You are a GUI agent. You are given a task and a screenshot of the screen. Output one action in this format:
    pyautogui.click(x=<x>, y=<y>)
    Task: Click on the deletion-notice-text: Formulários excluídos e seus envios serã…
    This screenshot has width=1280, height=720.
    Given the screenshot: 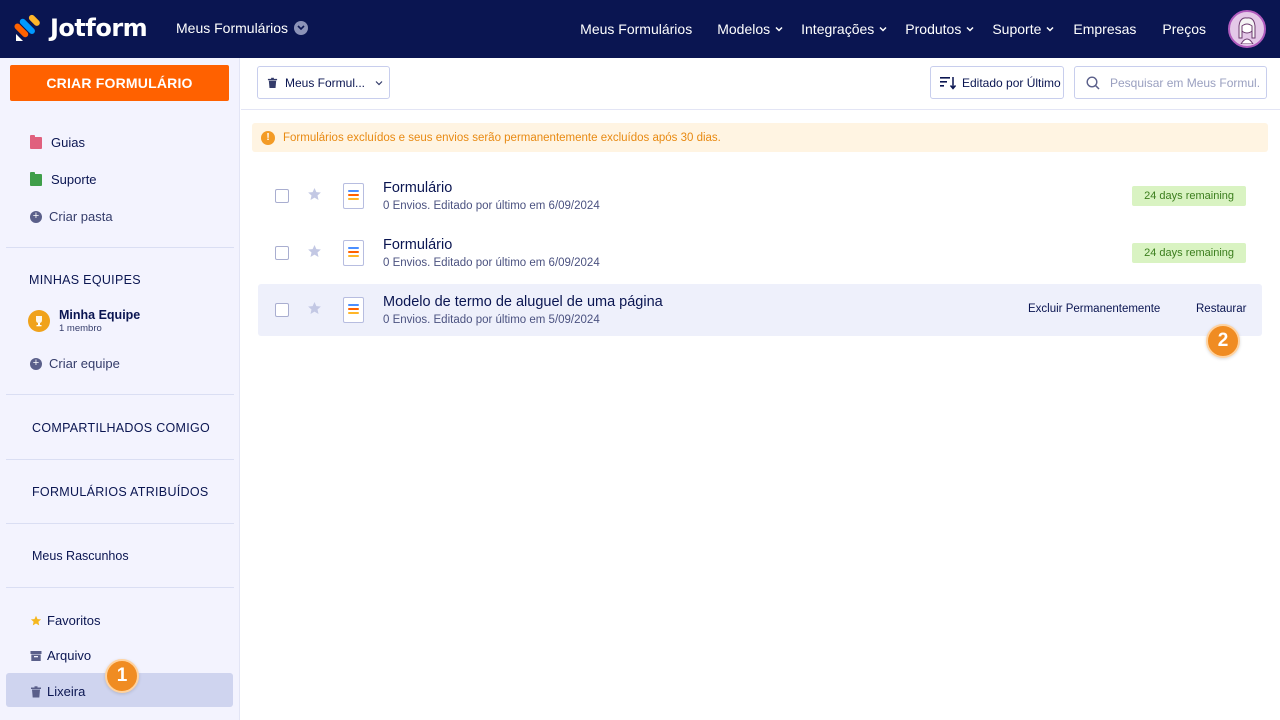 What is the action you would take?
    pyautogui.click(x=502, y=137)
    